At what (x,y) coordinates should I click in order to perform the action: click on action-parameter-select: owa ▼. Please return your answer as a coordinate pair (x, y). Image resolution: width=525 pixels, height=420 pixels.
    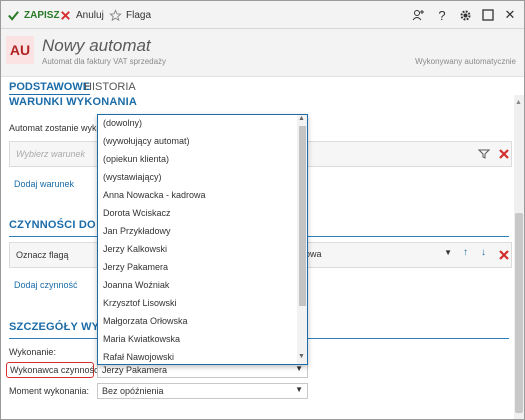
    Looking at the image, I should click on (378, 255).